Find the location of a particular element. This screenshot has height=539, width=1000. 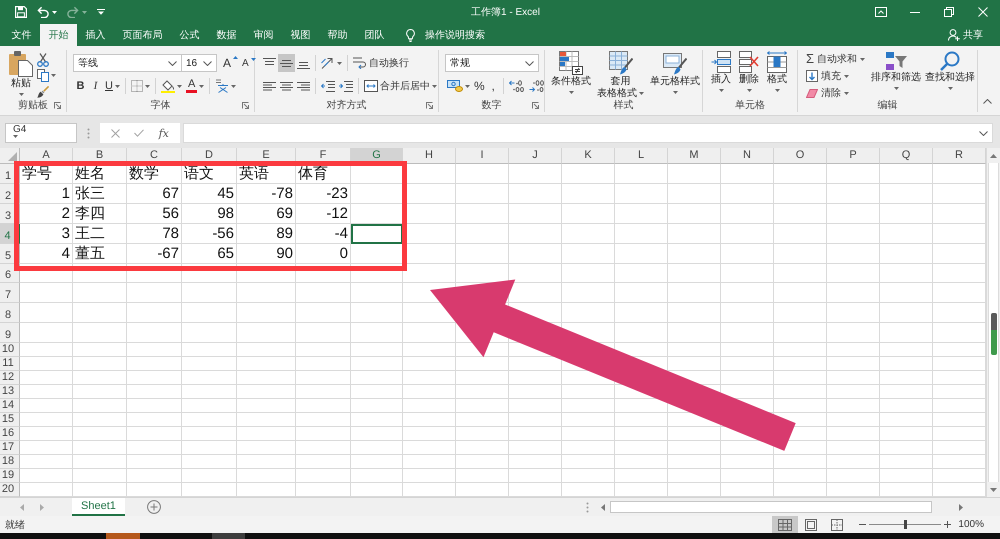

cancel-icon is located at coordinates (115, 133).